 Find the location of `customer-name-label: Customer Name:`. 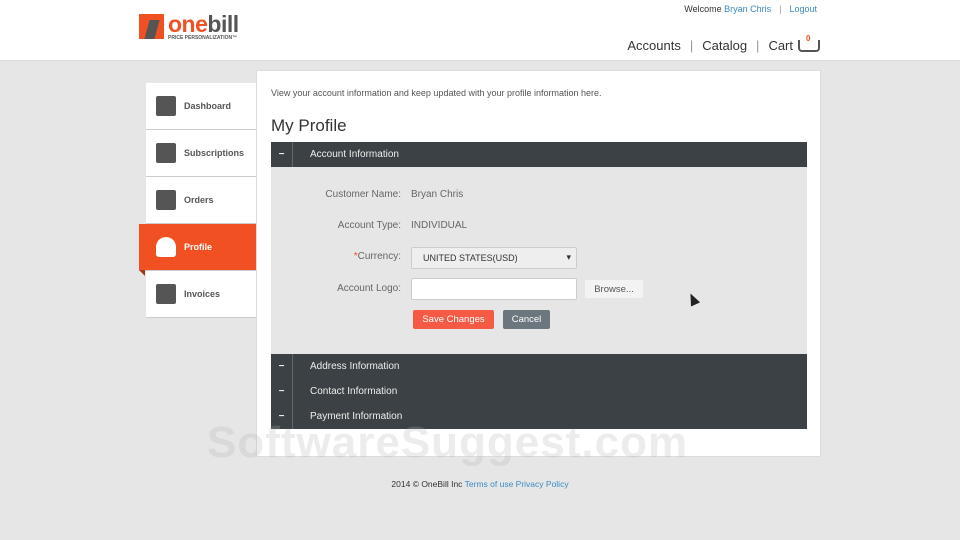

customer-name-label: Customer Name: is located at coordinates (363, 194).